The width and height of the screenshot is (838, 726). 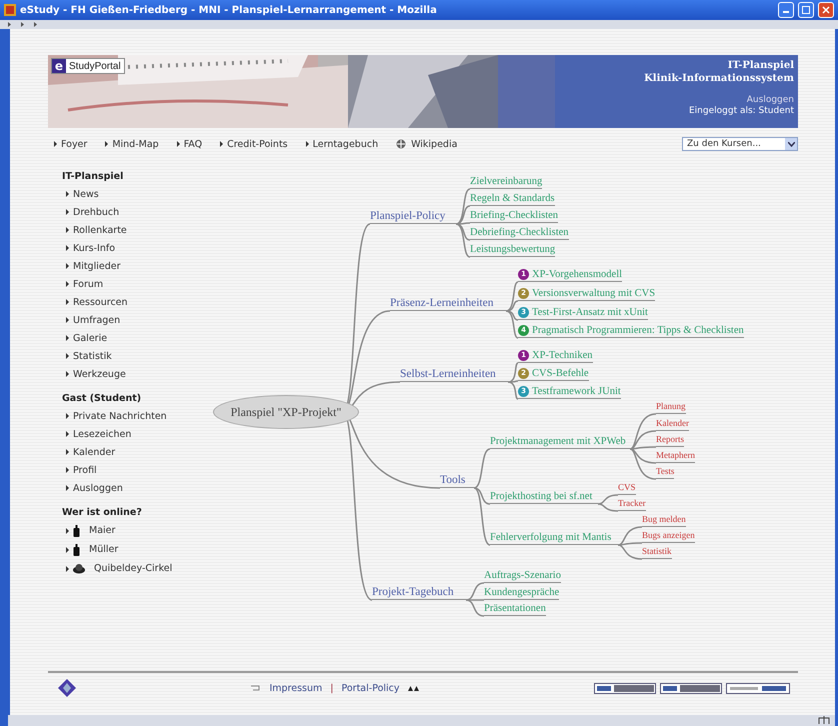 What do you see at coordinates (370, 688) in the screenshot?
I see `footer-link: Portal-Policy` at bounding box center [370, 688].